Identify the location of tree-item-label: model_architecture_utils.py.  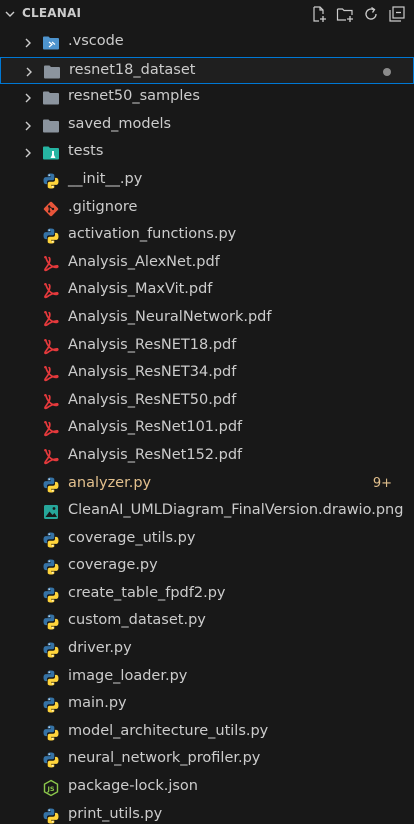
(168, 730).